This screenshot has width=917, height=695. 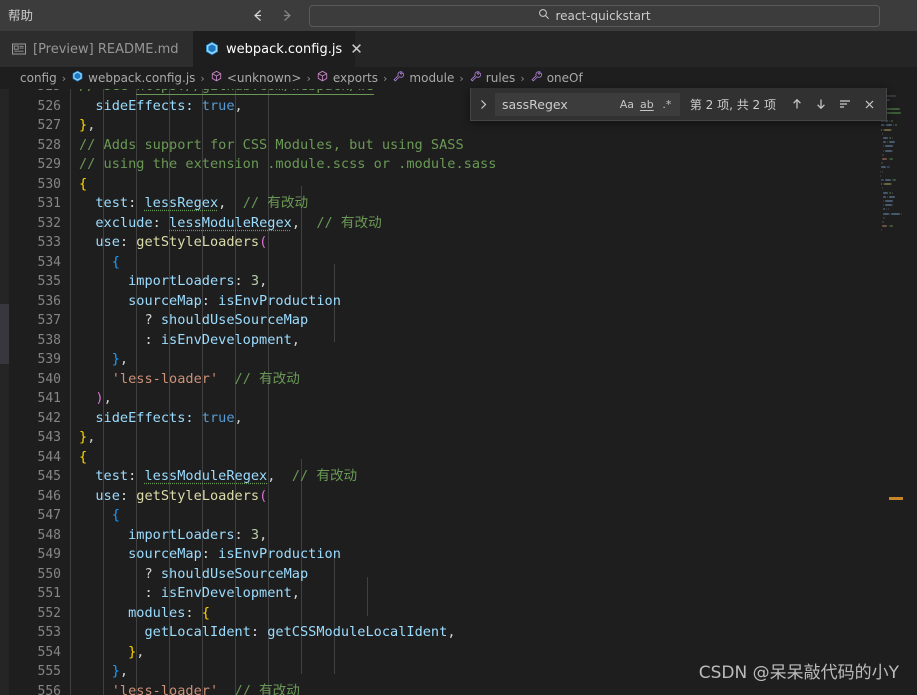 I want to click on breadcrumb-item-module: module, so click(x=423, y=78).